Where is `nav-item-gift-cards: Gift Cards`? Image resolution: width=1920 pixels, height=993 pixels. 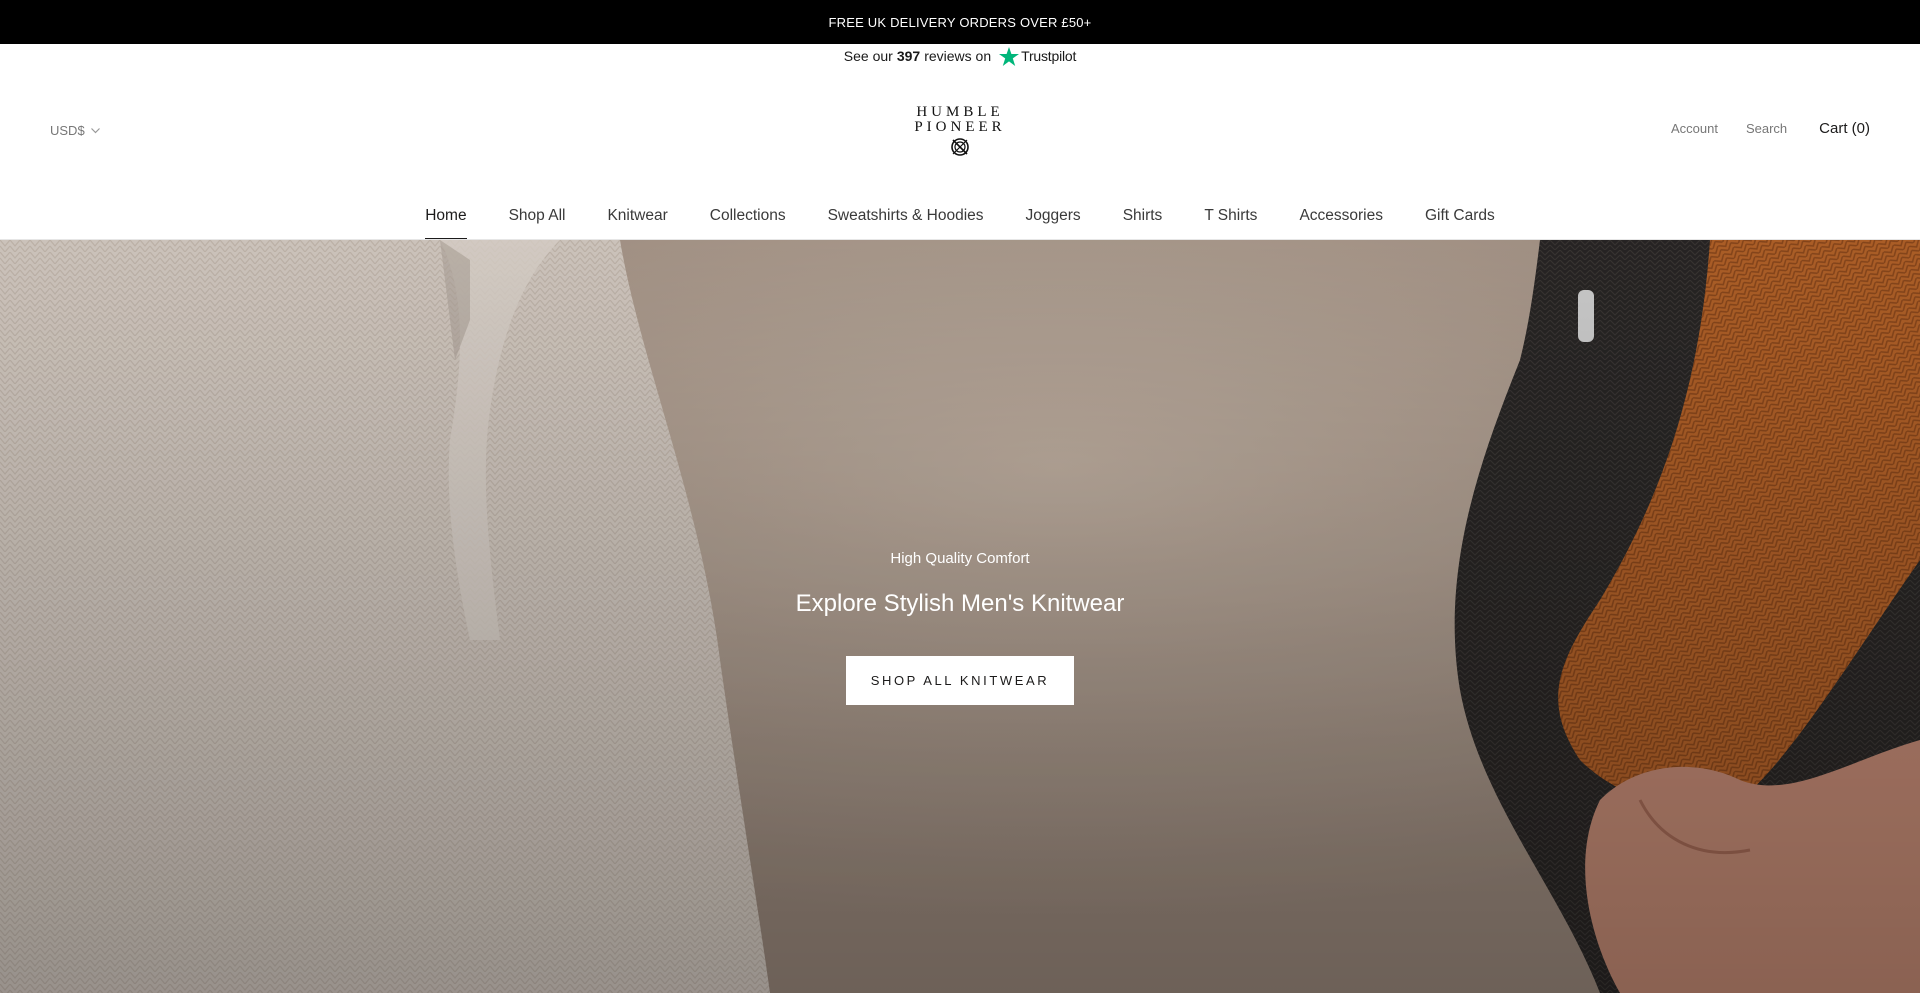 nav-item-gift-cards: Gift Cards is located at coordinates (1460, 219).